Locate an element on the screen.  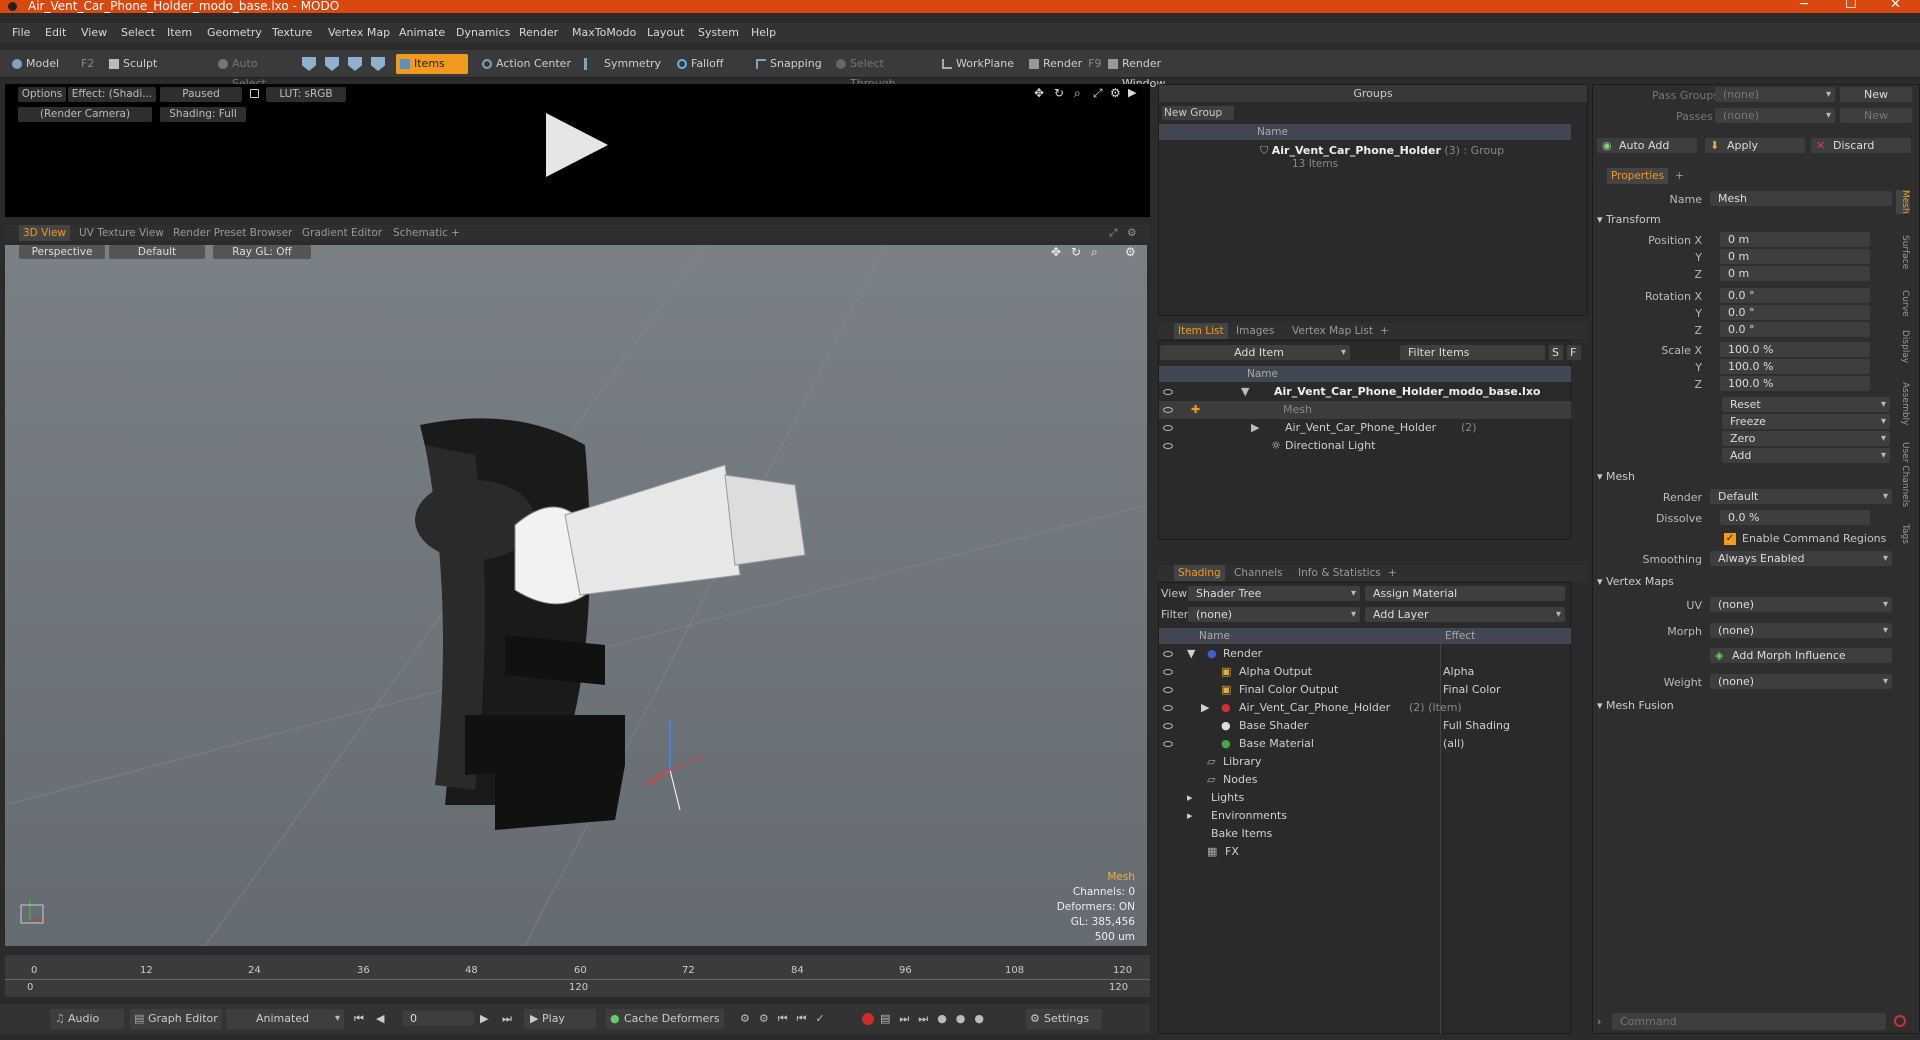
shading-add-tab: + is located at coordinates (1392, 573).